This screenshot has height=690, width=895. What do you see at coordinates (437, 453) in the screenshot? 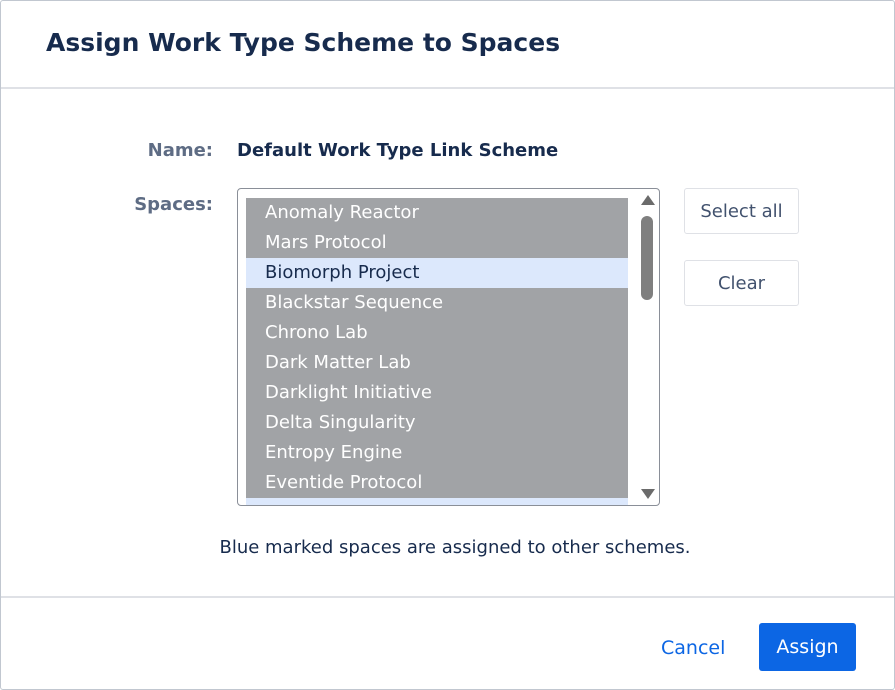
I see `space-option: Entropy Engine` at bounding box center [437, 453].